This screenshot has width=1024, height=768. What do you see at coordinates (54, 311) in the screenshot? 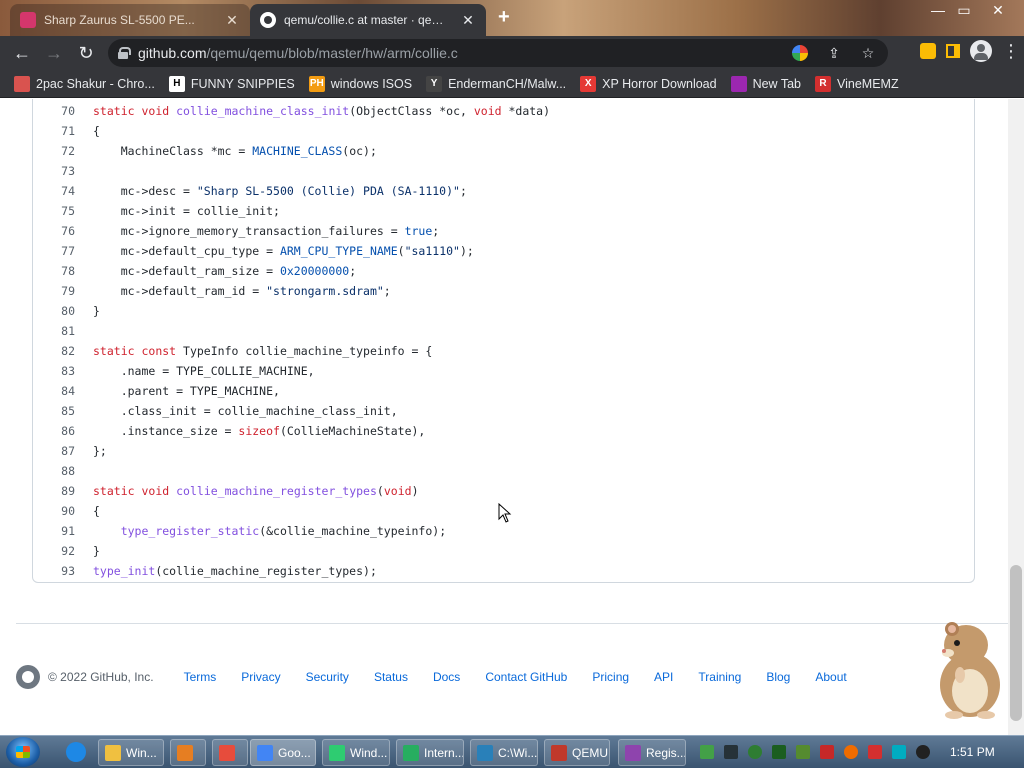
I see `line-number: 80` at bounding box center [54, 311].